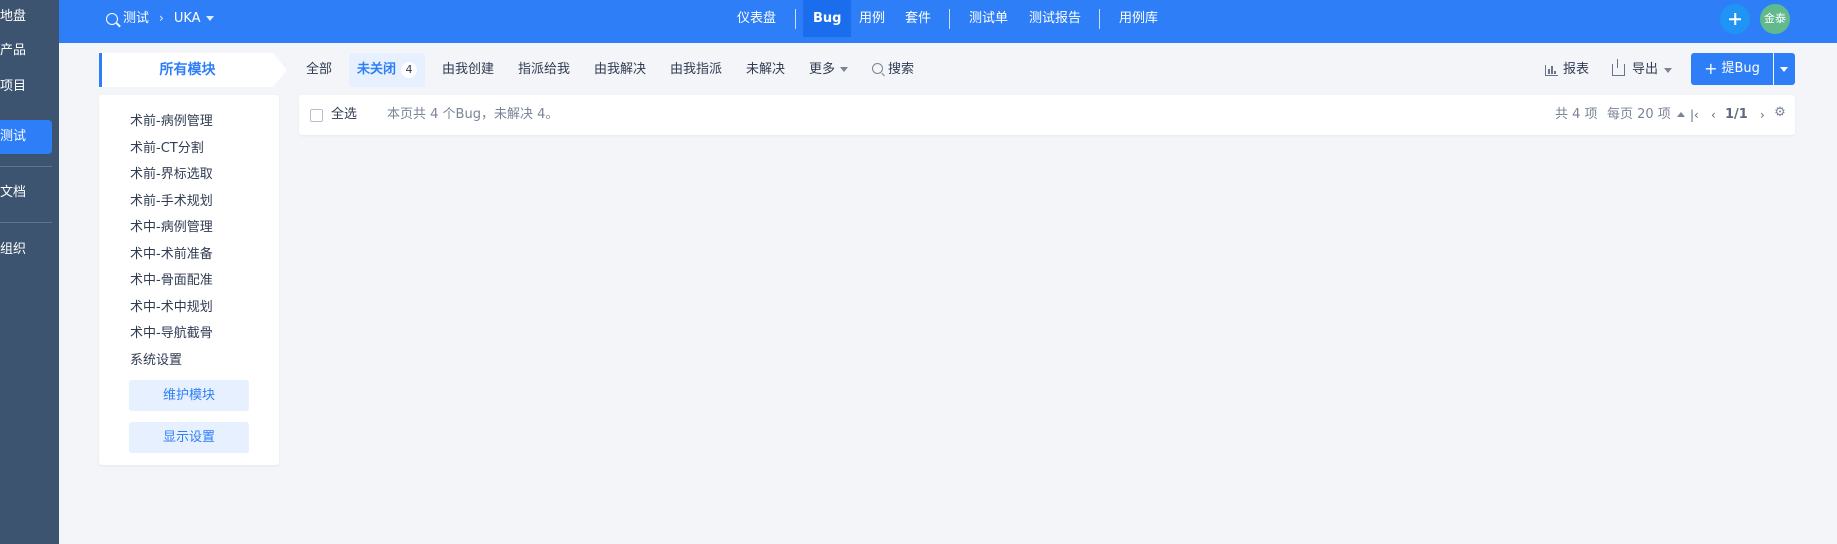  What do you see at coordinates (473, 114) in the screenshot?
I see `page-summary: 本页共 4 个Bug，未解决 4。` at bounding box center [473, 114].